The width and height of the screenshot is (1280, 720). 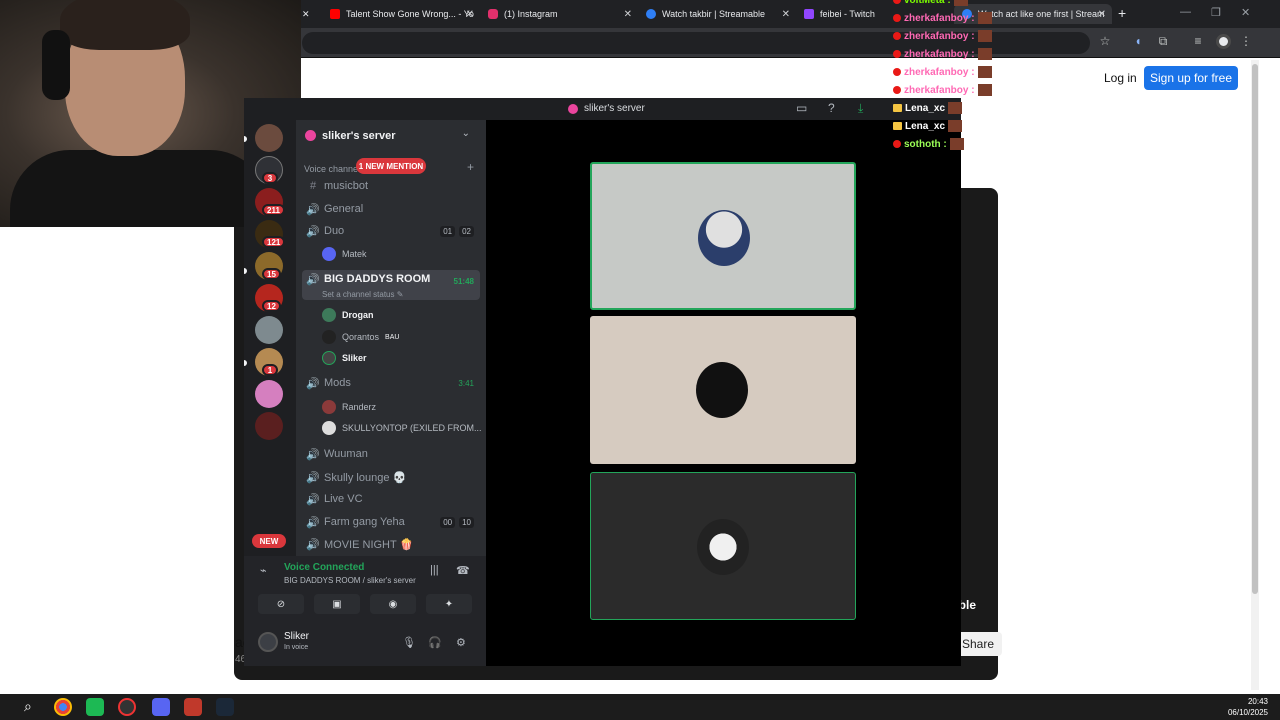 What do you see at coordinates (391, 231) in the screenshot?
I see `channel-duo: 🔊 Duo 01 02` at bounding box center [391, 231].